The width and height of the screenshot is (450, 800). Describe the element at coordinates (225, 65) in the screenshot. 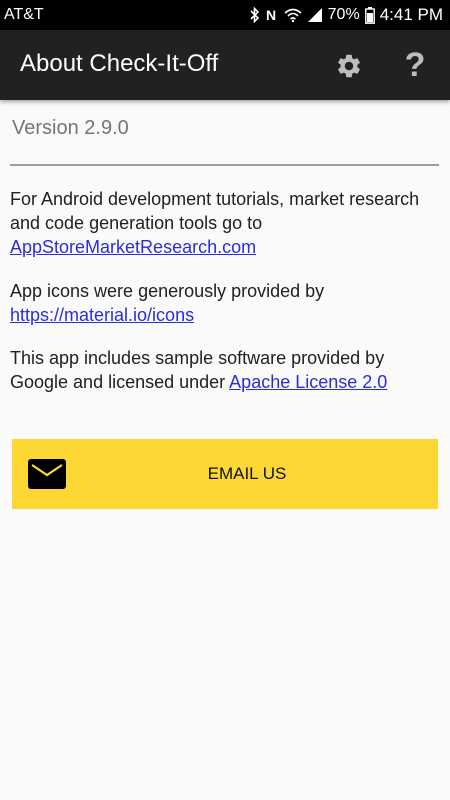

I see `app-bar: About Check-It-Off ?` at that location.